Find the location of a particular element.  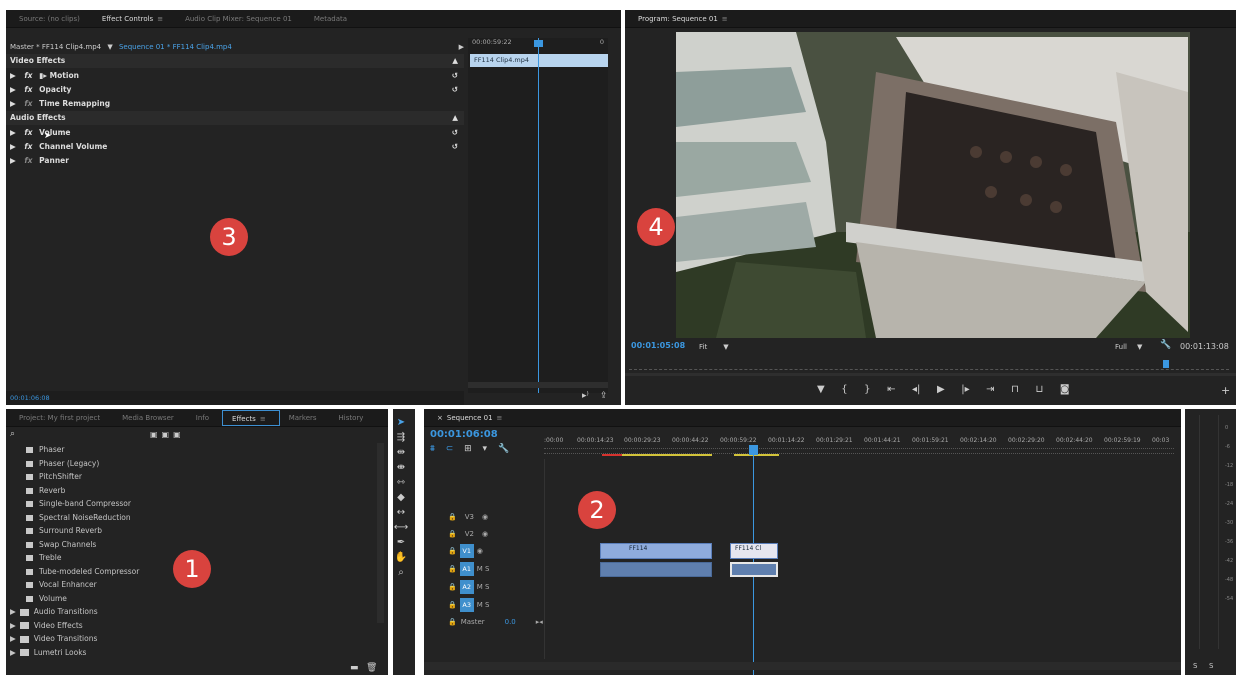

mute-icon: M S is located at coordinates (483, 605).